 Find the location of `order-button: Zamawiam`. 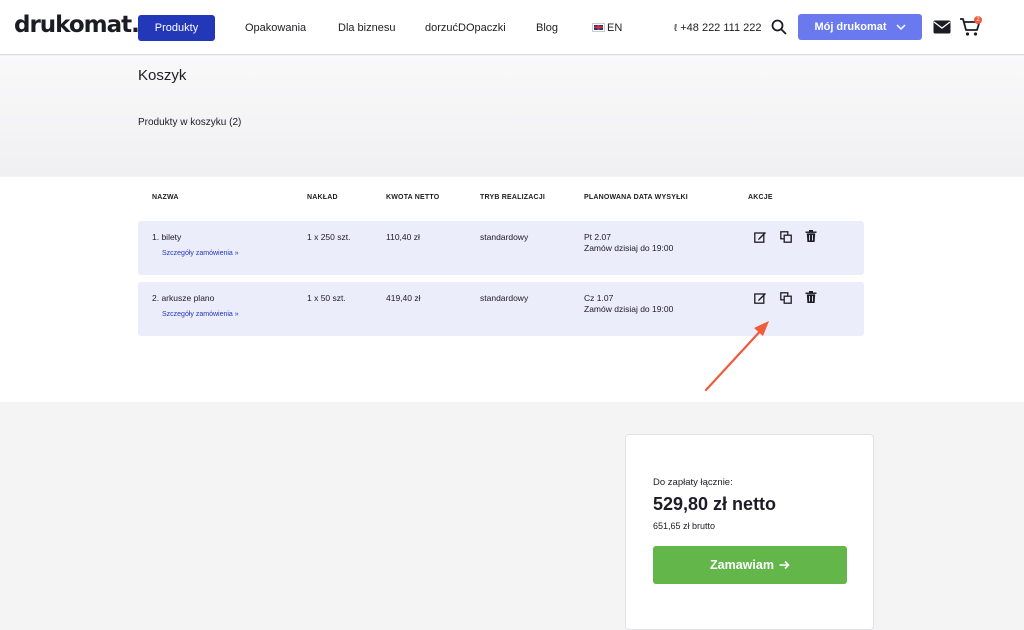

order-button: Zamawiam is located at coordinates (750, 565).